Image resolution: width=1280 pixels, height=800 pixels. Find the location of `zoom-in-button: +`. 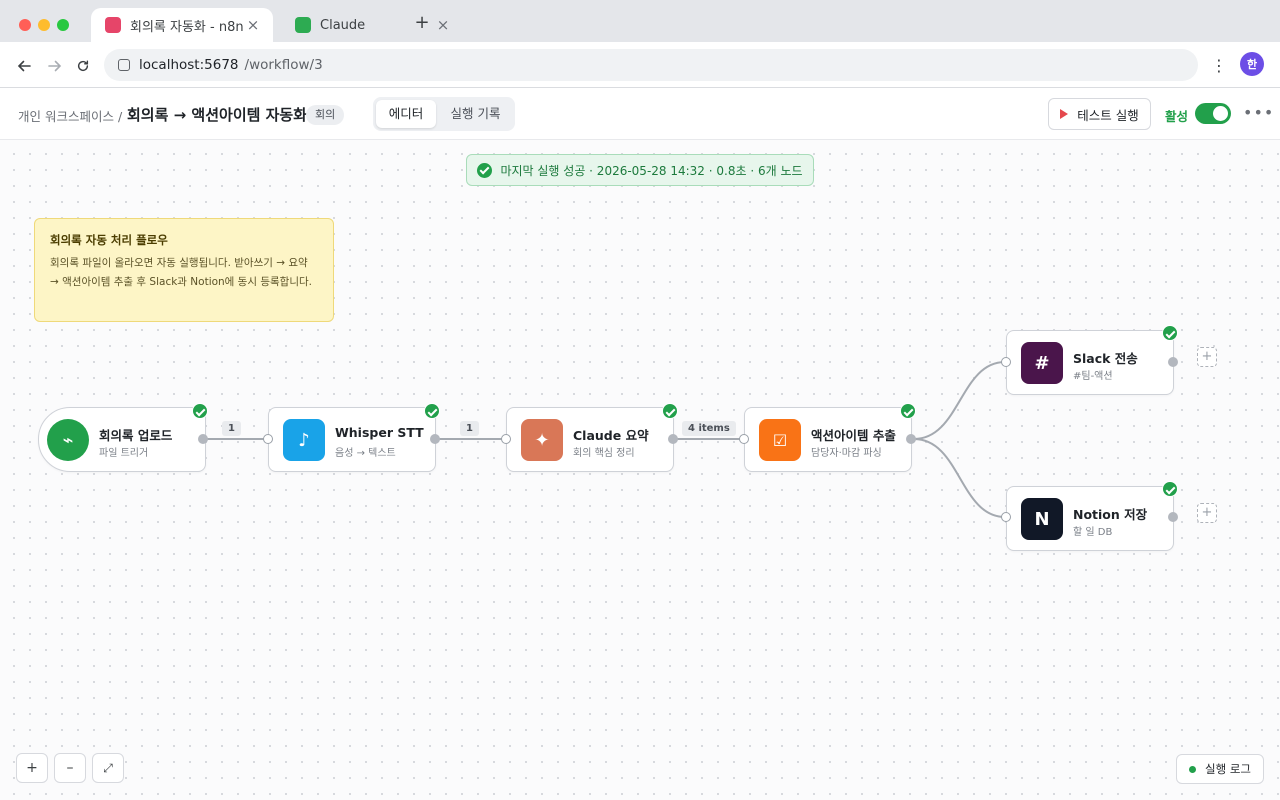

zoom-in-button: + is located at coordinates (32, 768).